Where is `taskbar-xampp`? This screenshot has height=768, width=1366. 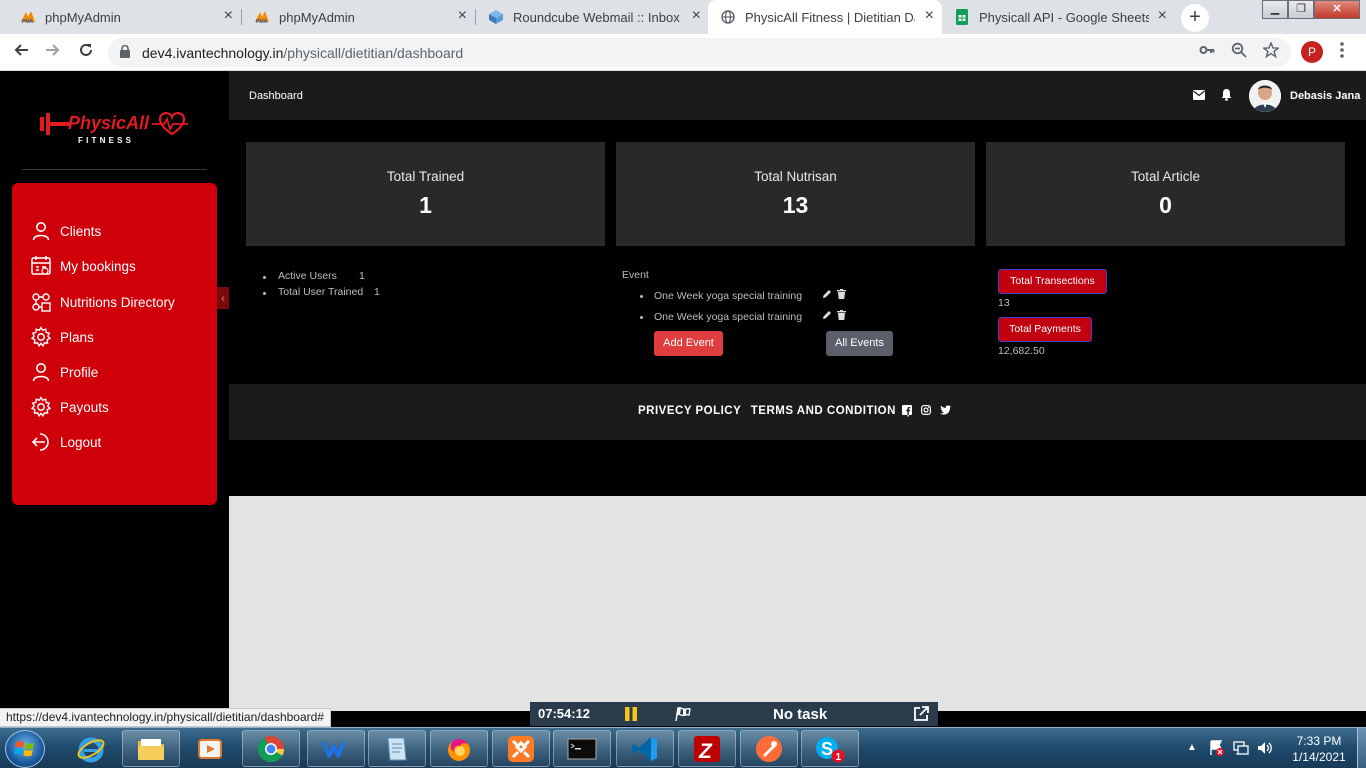 taskbar-xampp is located at coordinates (521, 748).